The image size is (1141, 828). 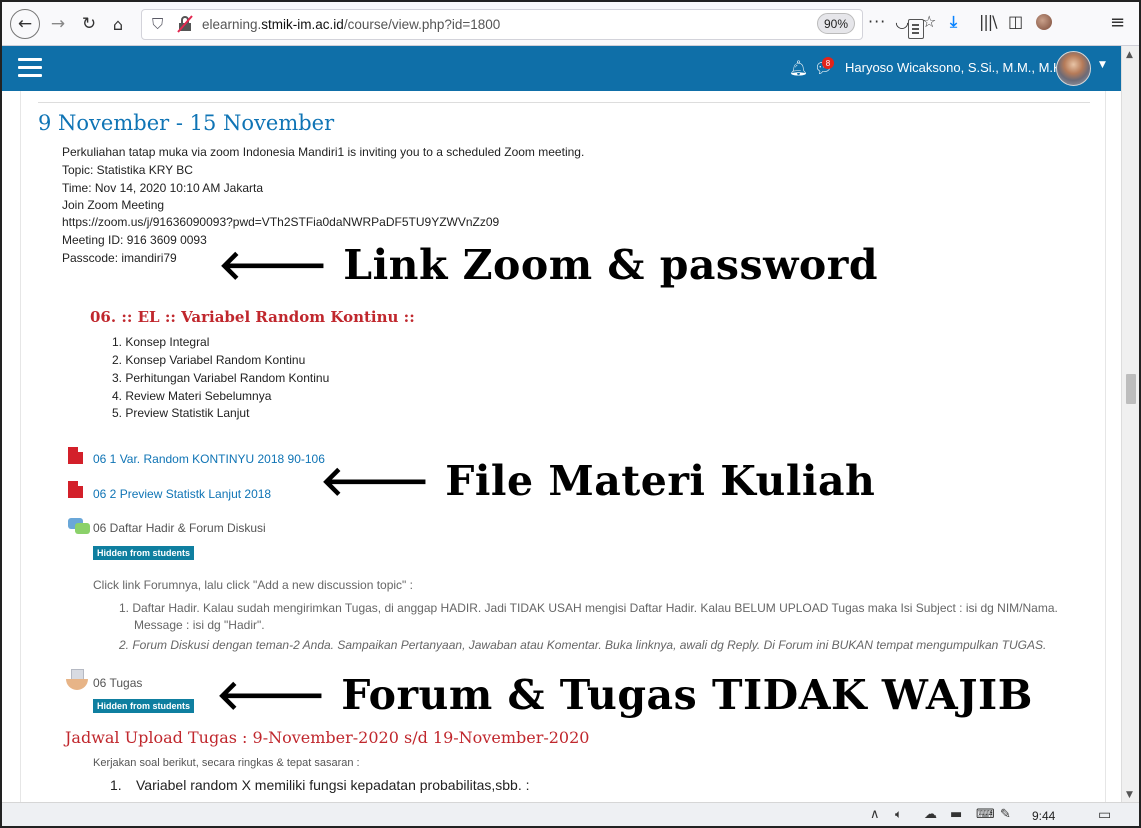 I want to click on assignment-icon, so click(x=77, y=680).